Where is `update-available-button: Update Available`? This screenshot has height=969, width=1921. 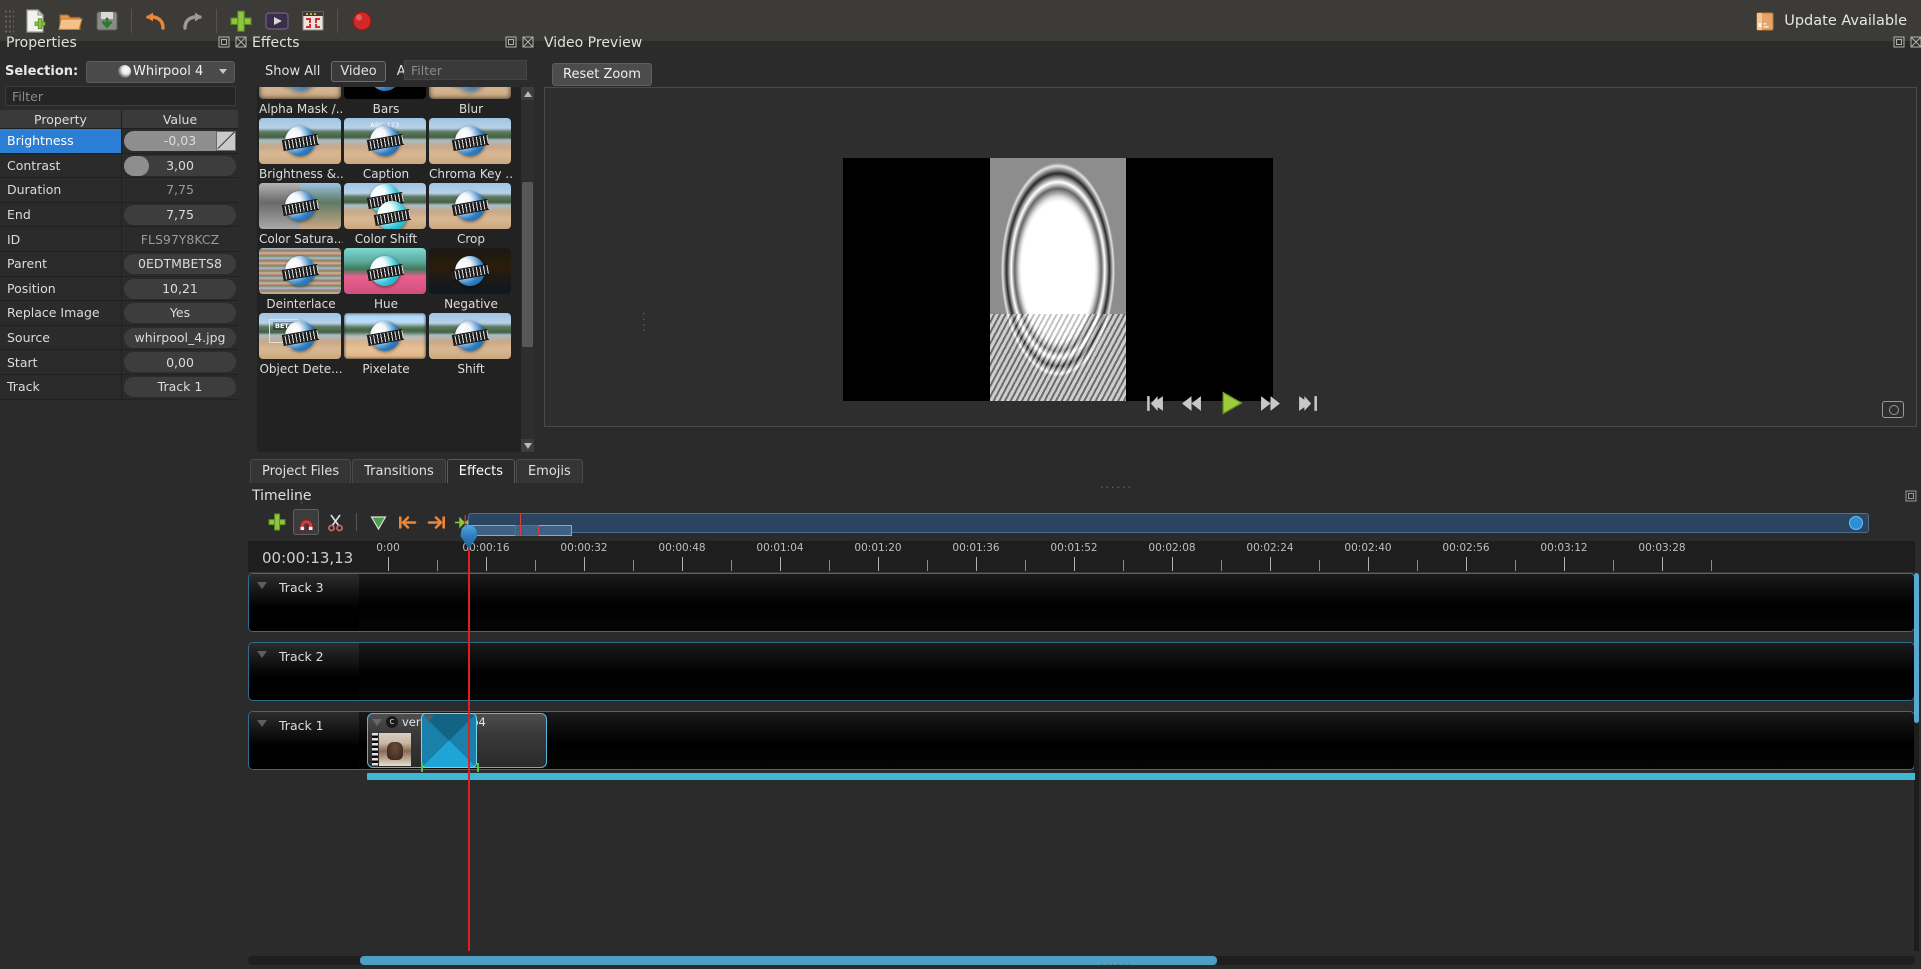
update-available-button: Update Available is located at coordinates (1837, 21).